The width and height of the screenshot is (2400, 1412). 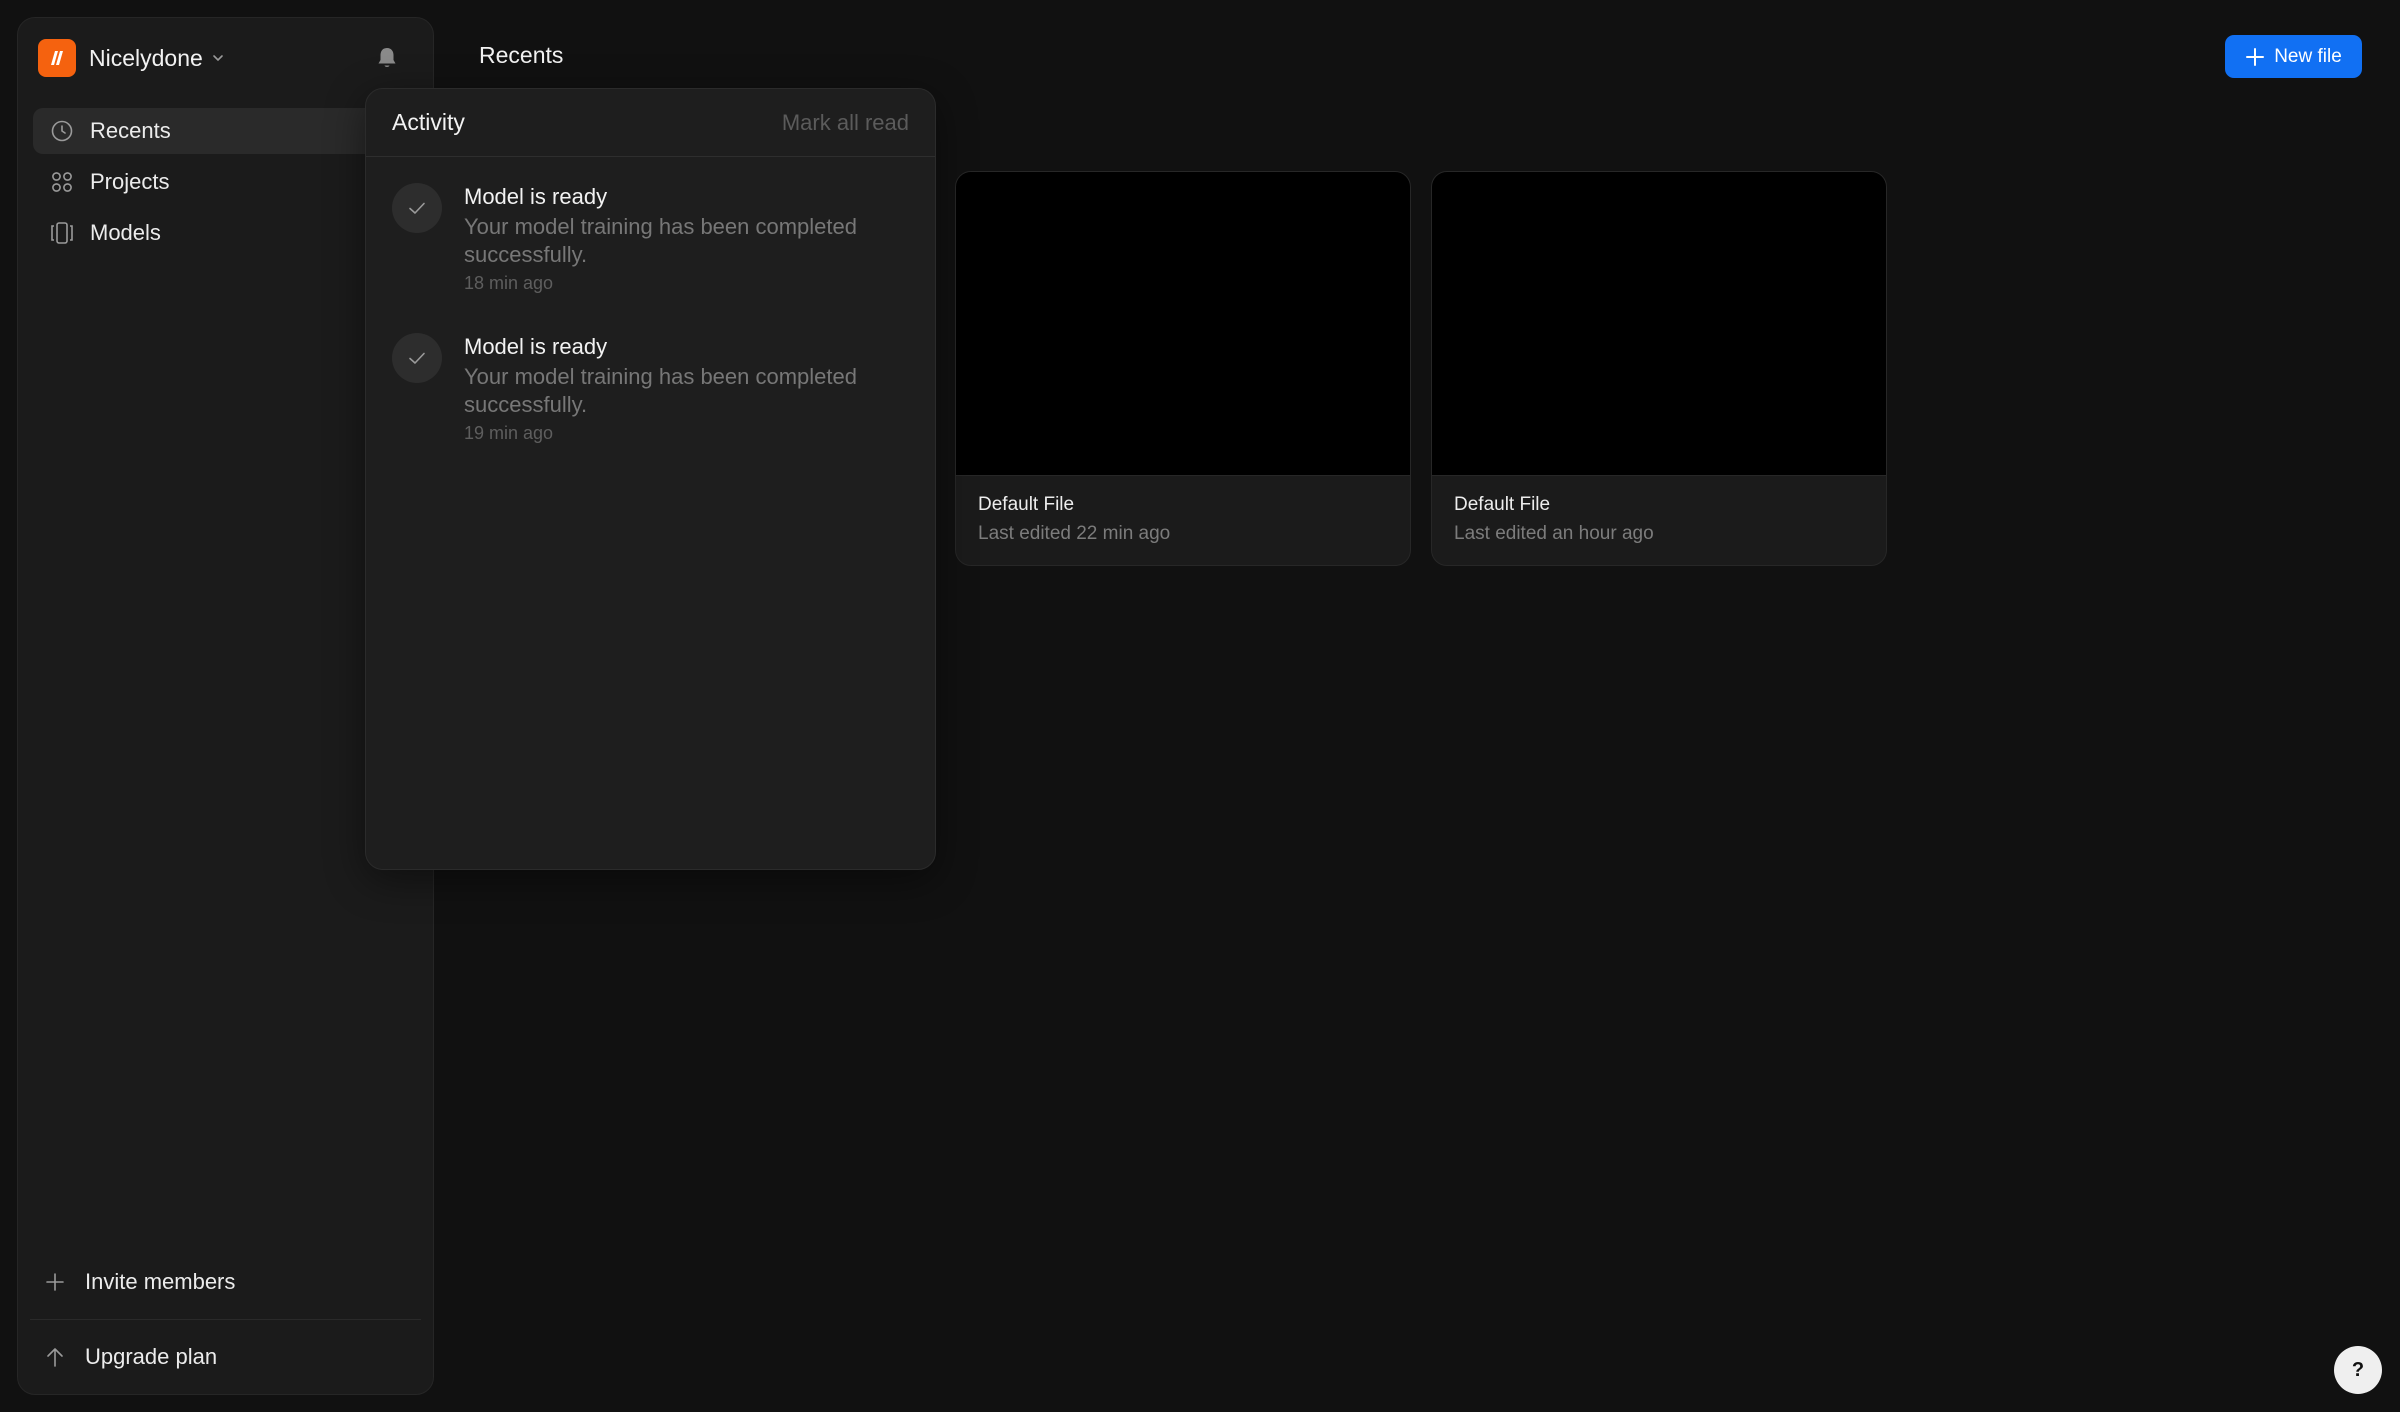 I want to click on sidebar-item-recents: Recents, so click(x=225, y=131).